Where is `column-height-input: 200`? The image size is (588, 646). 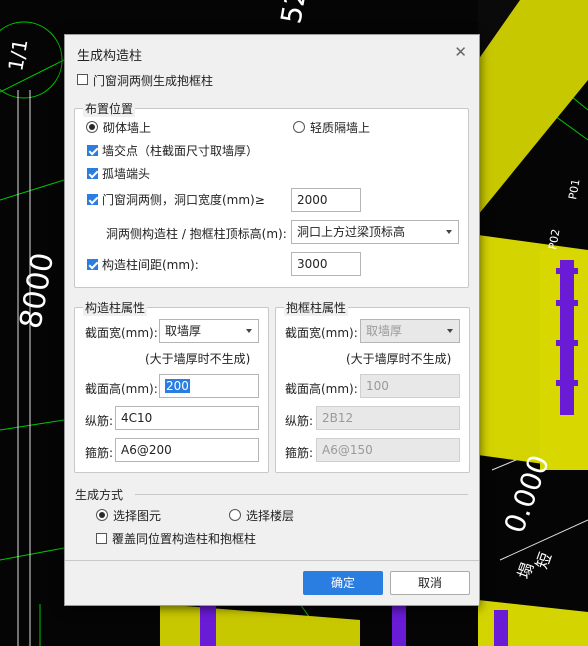 column-height-input: 200 is located at coordinates (209, 386).